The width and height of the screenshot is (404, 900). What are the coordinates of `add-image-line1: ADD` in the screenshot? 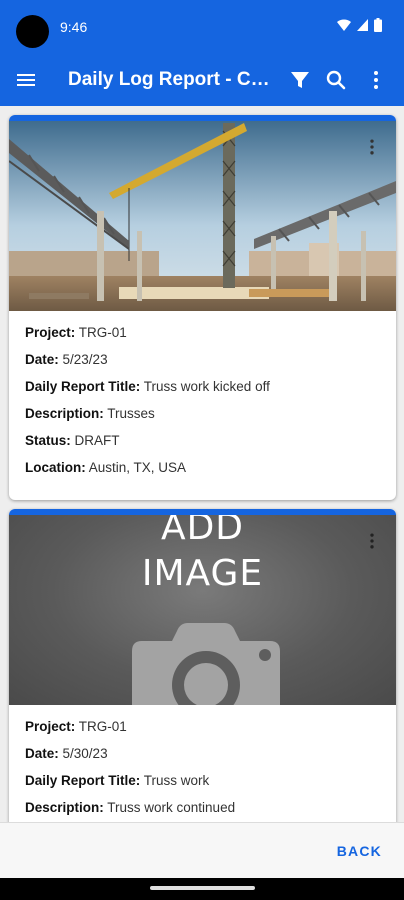 It's located at (202, 531).